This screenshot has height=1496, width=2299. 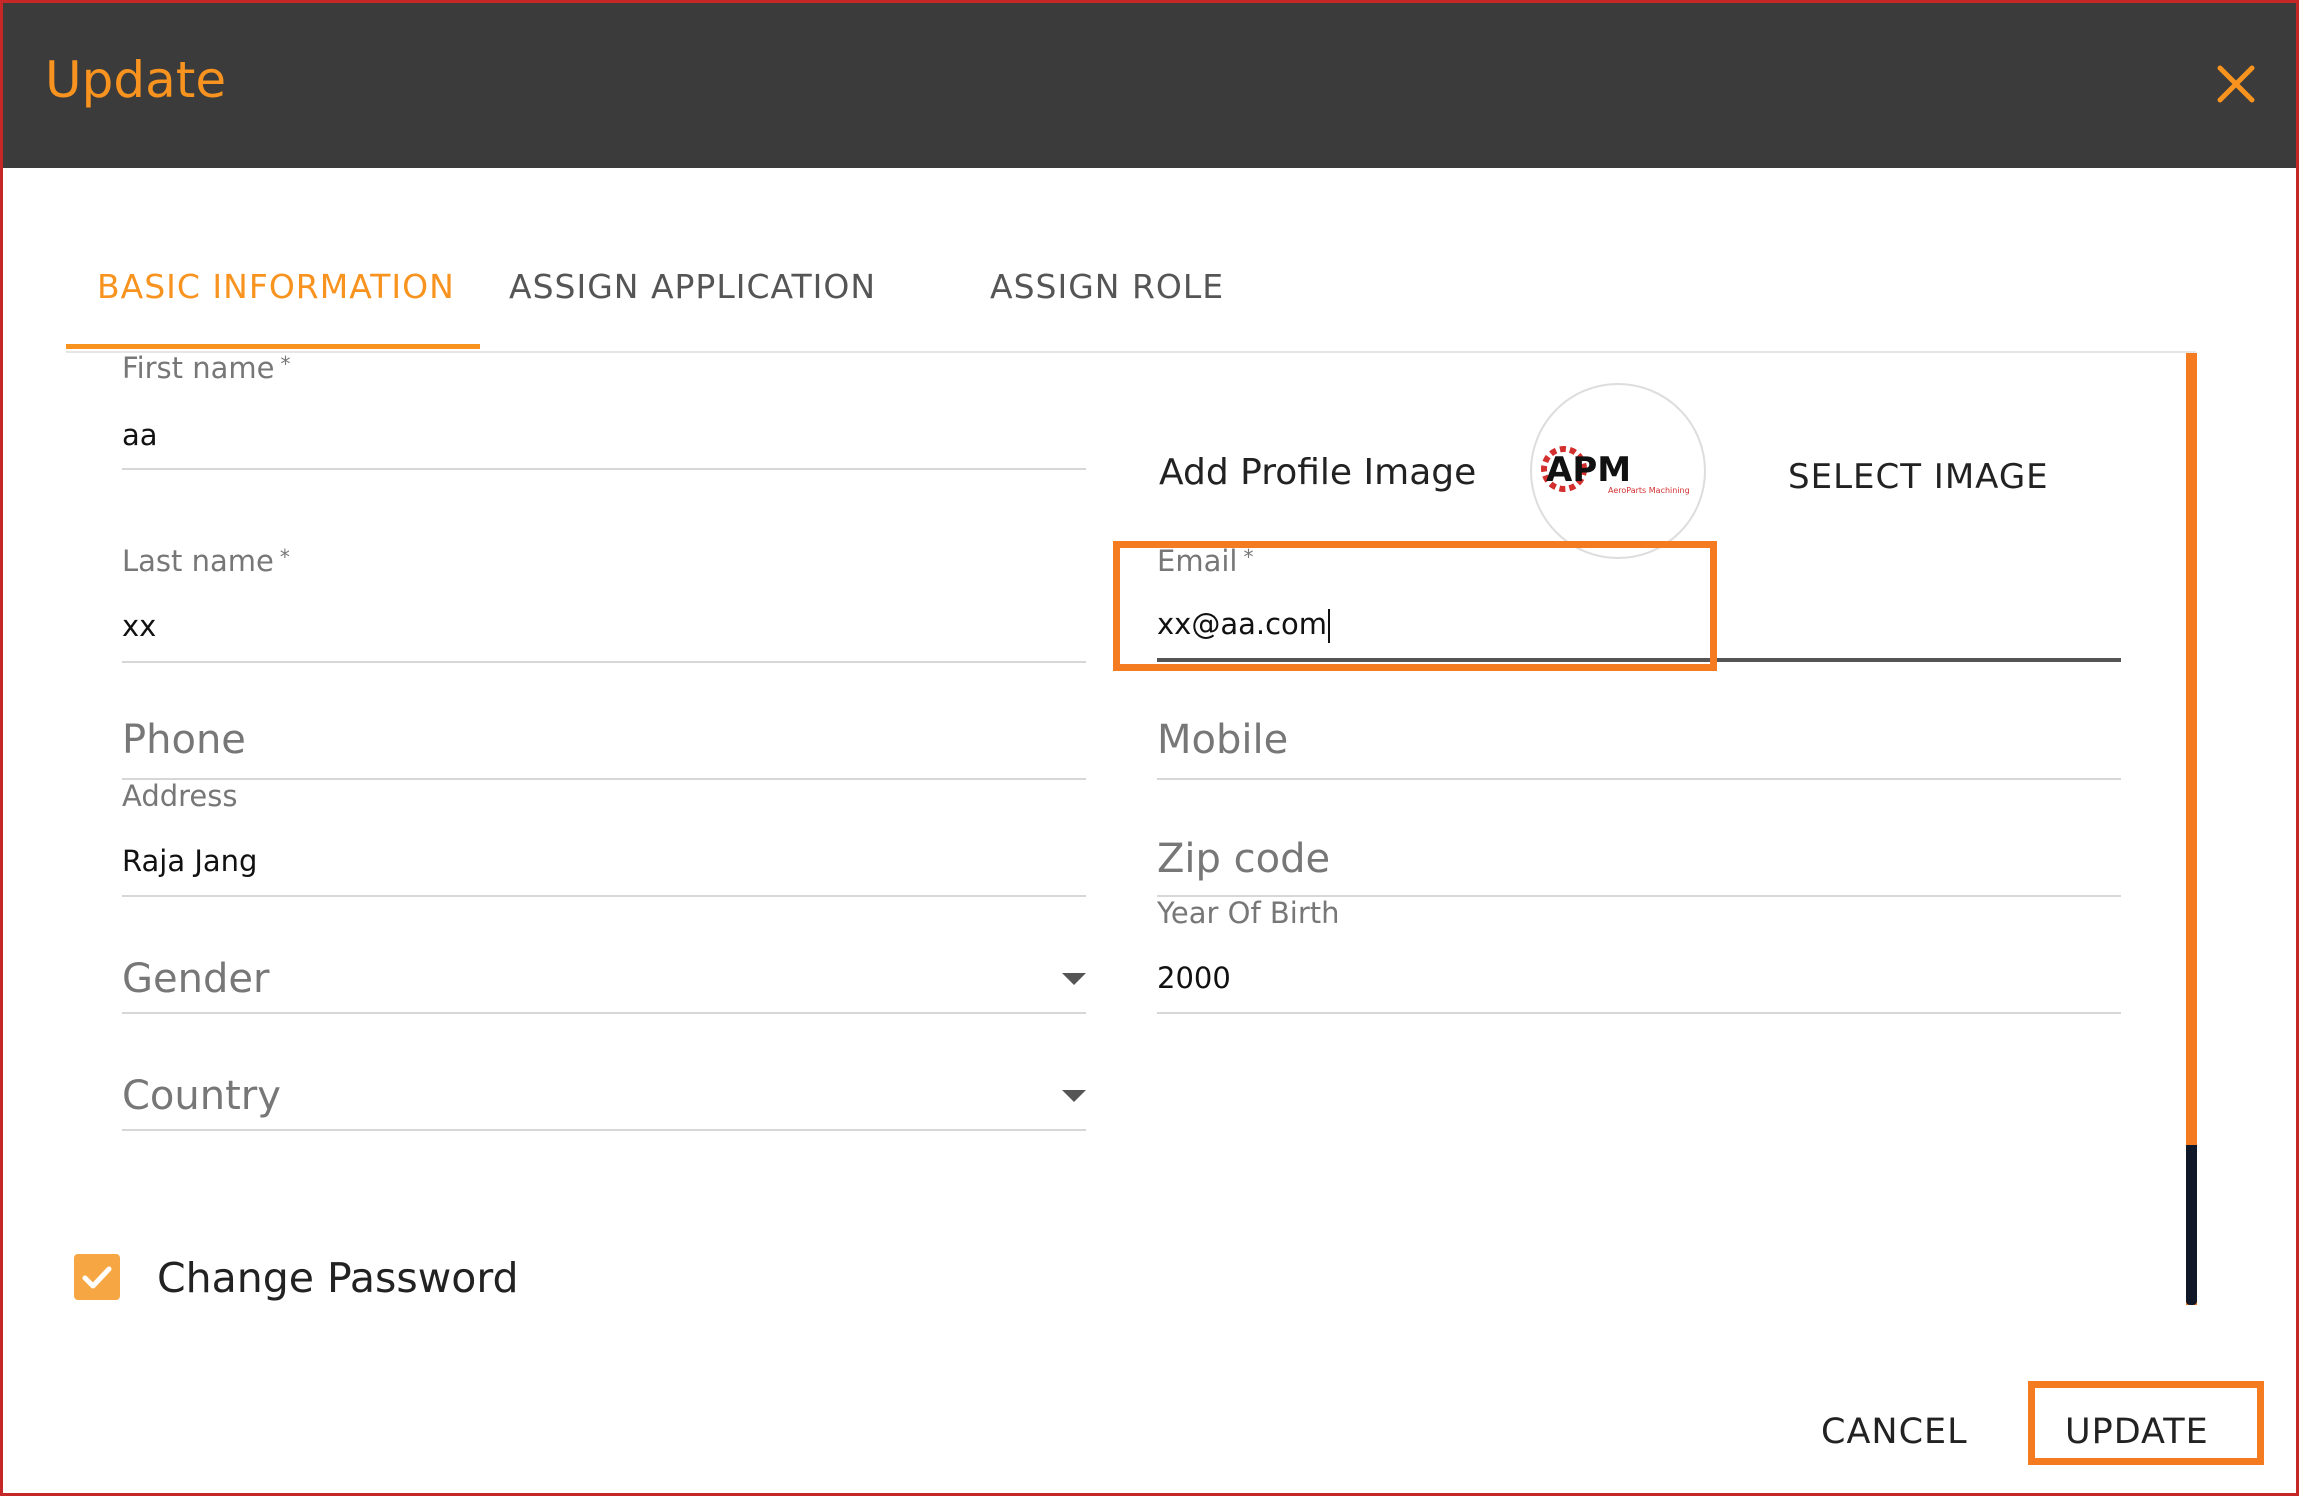 I want to click on first-name-value: aa, so click(x=140, y=435).